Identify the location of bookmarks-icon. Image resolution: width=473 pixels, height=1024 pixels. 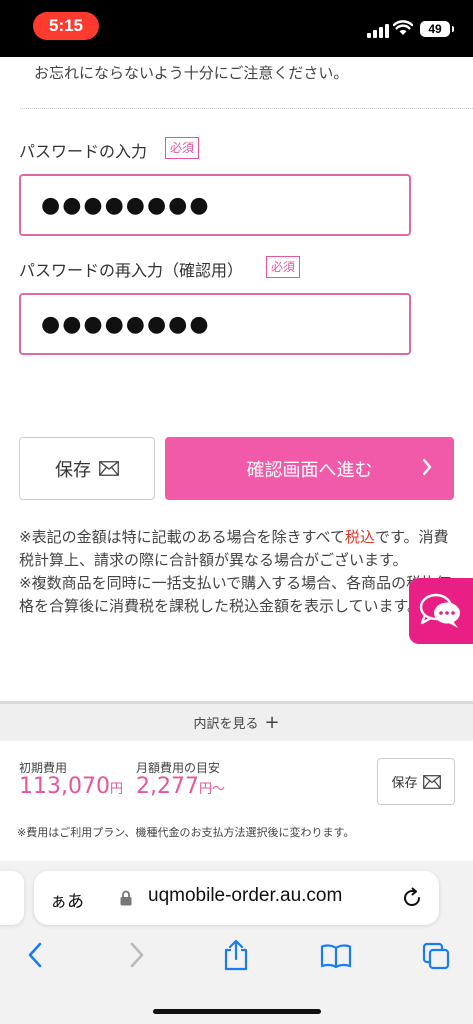
(336, 956).